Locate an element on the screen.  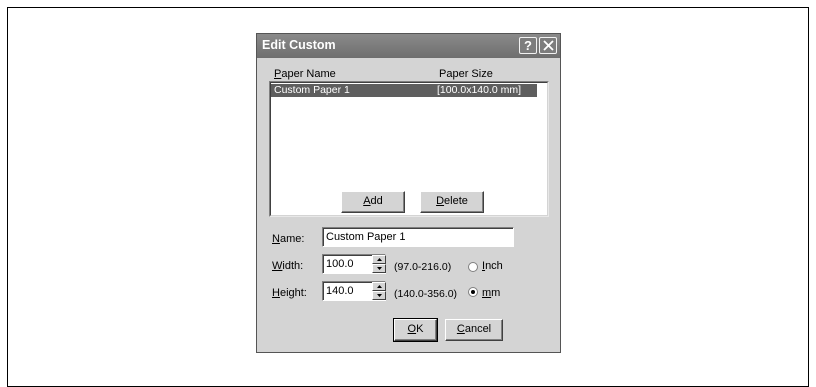
radio-selected-dot is located at coordinates (473, 292).